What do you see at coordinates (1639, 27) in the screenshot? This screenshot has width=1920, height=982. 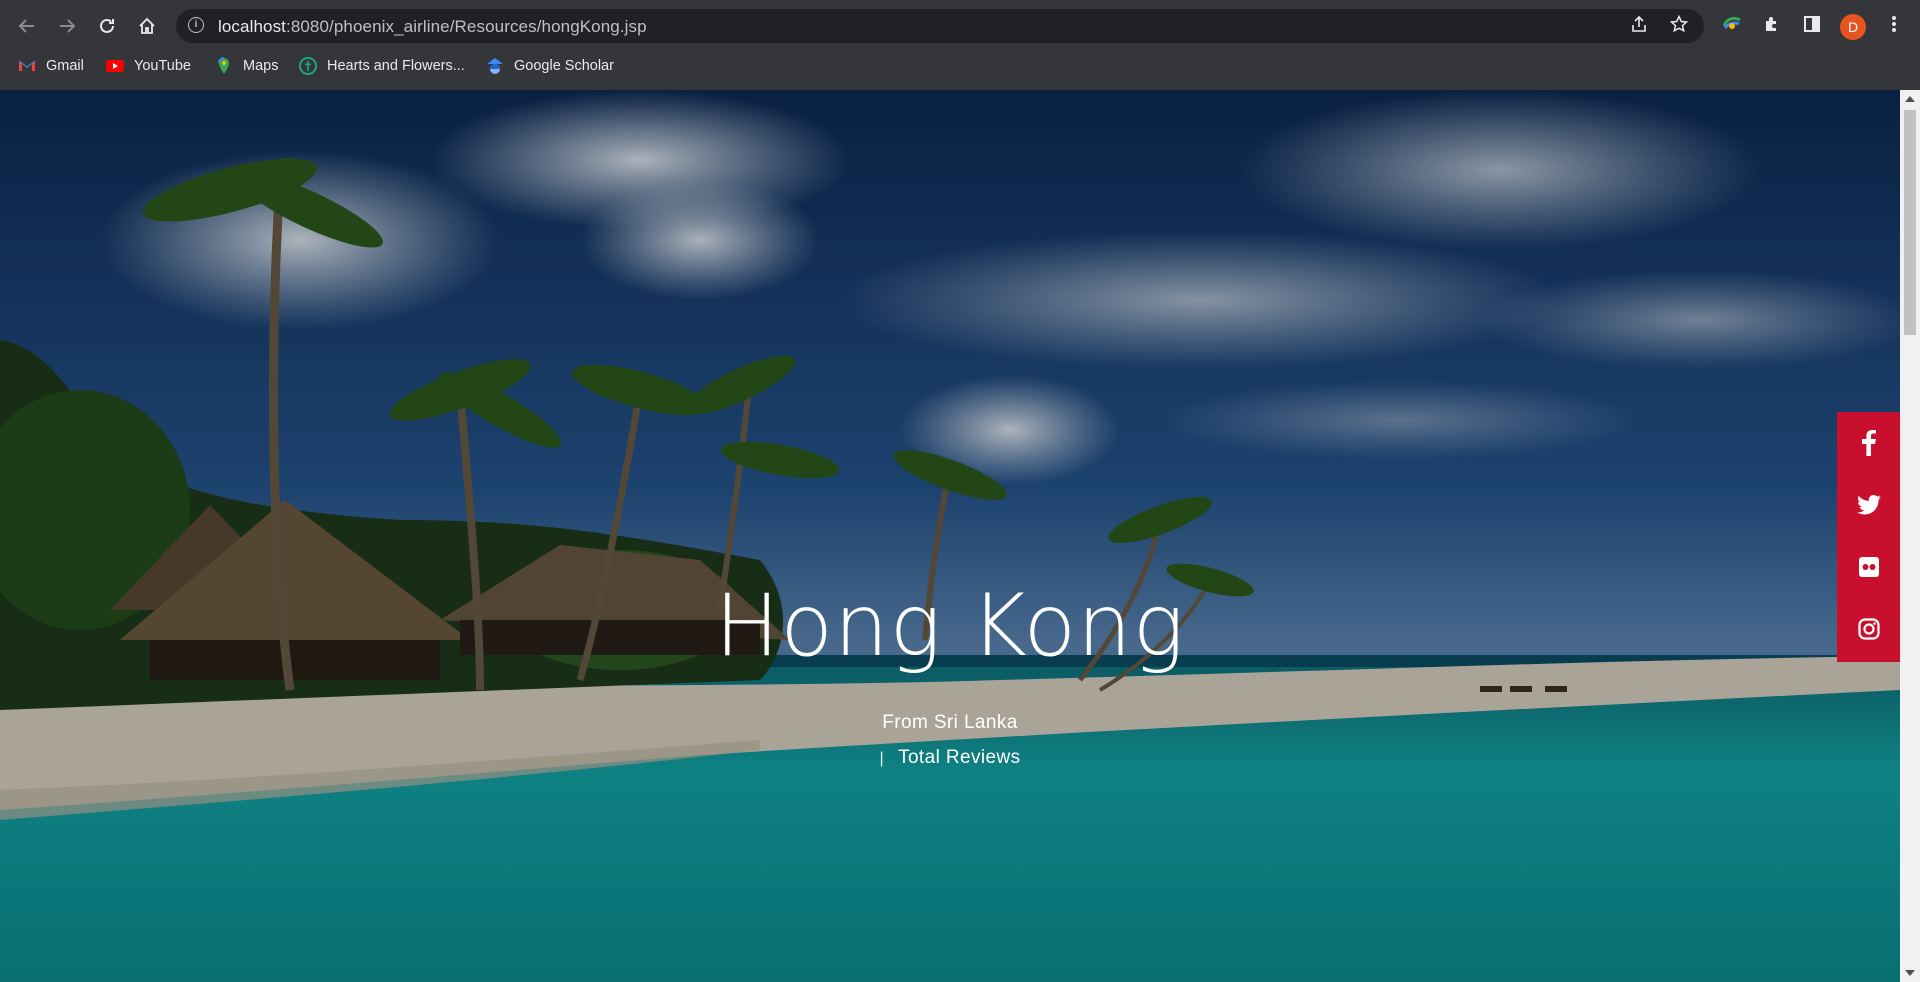 I see `share-icon` at bounding box center [1639, 27].